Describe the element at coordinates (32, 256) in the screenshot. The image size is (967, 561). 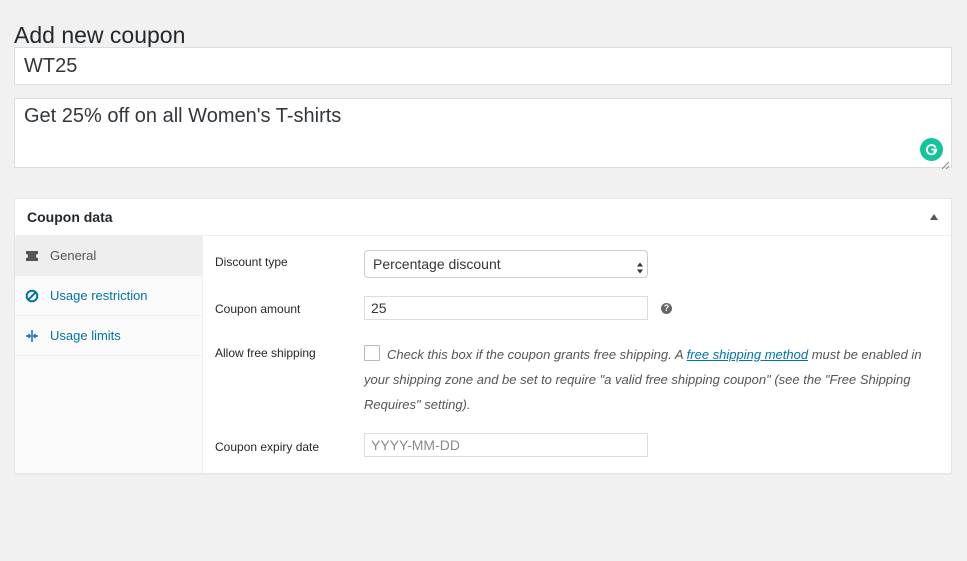
I see `ticket-icon` at that location.